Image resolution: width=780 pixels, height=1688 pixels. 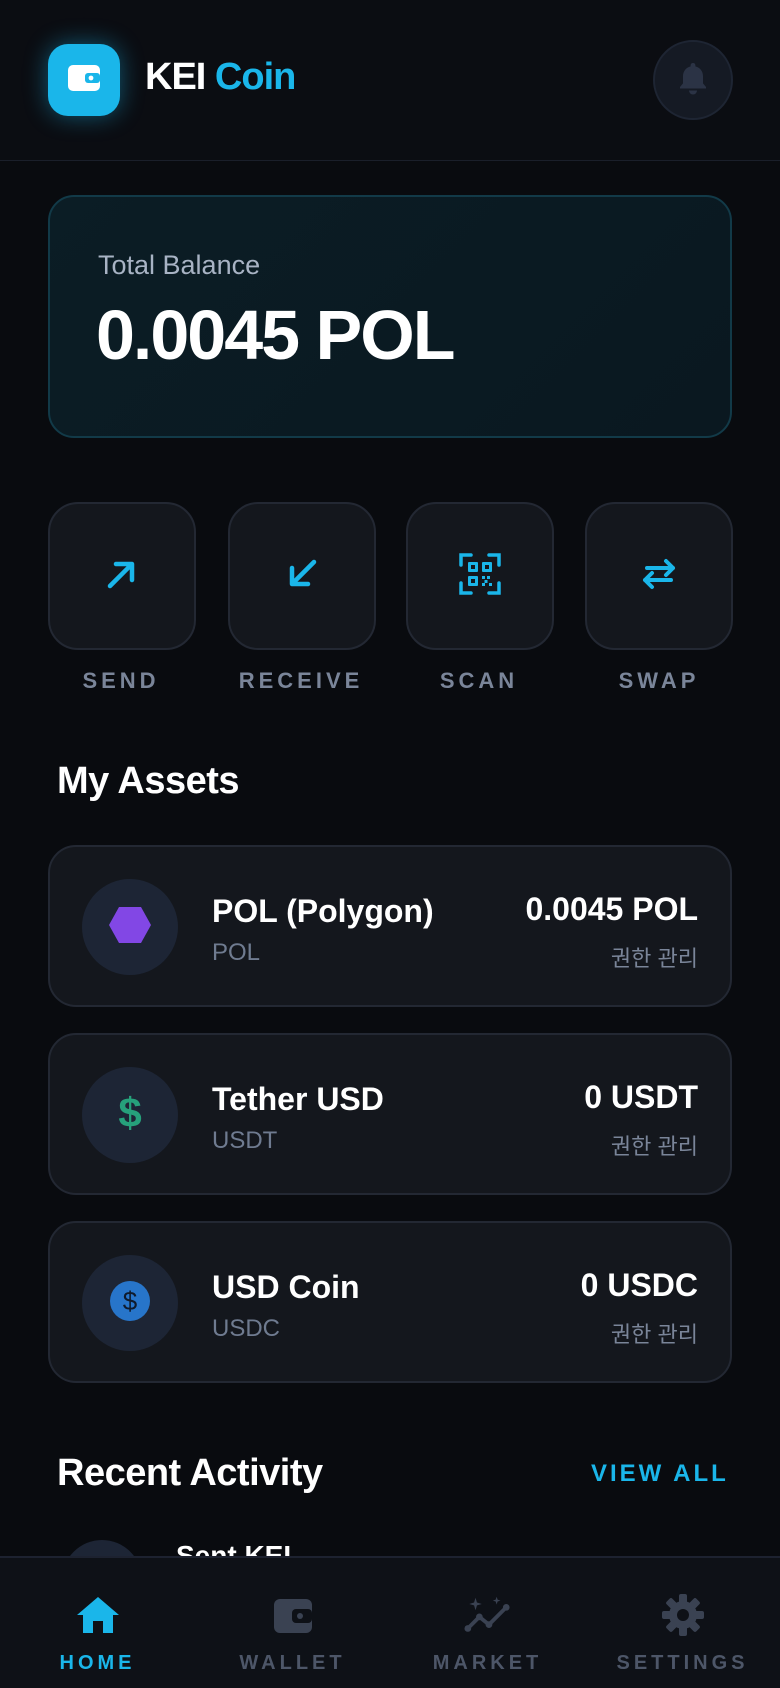 I want to click on asset-card-usdt: $ Tether USD USDT 0 USDT 권한 관리, so click(x=390, y=1114).